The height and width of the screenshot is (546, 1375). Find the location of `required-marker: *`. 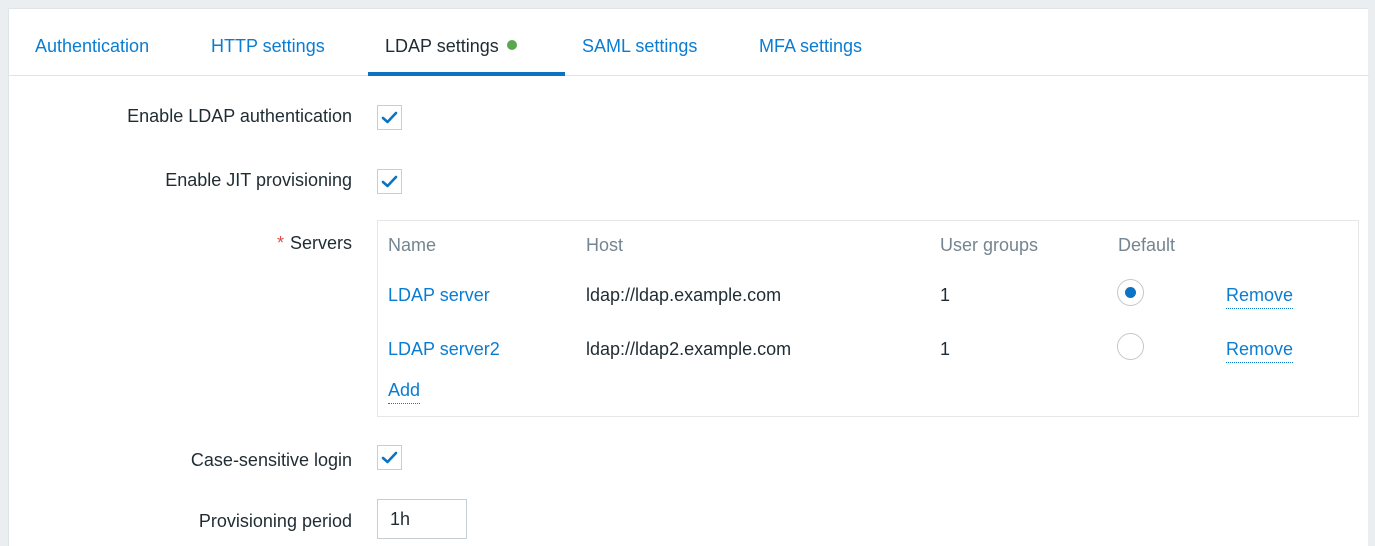

required-marker: * is located at coordinates (280, 243).